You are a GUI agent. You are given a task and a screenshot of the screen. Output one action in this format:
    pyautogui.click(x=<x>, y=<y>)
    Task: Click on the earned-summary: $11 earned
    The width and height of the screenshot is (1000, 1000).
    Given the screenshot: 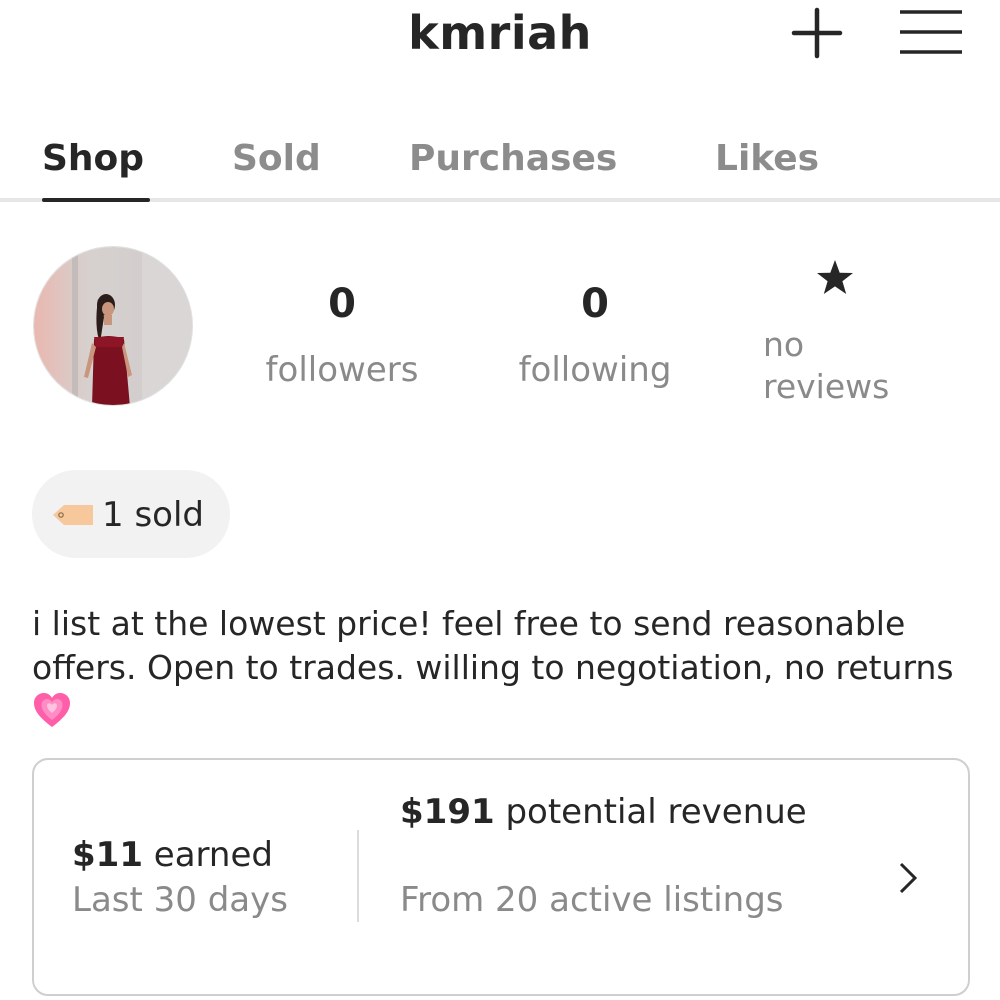 What is the action you would take?
    pyautogui.click(x=172, y=855)
    